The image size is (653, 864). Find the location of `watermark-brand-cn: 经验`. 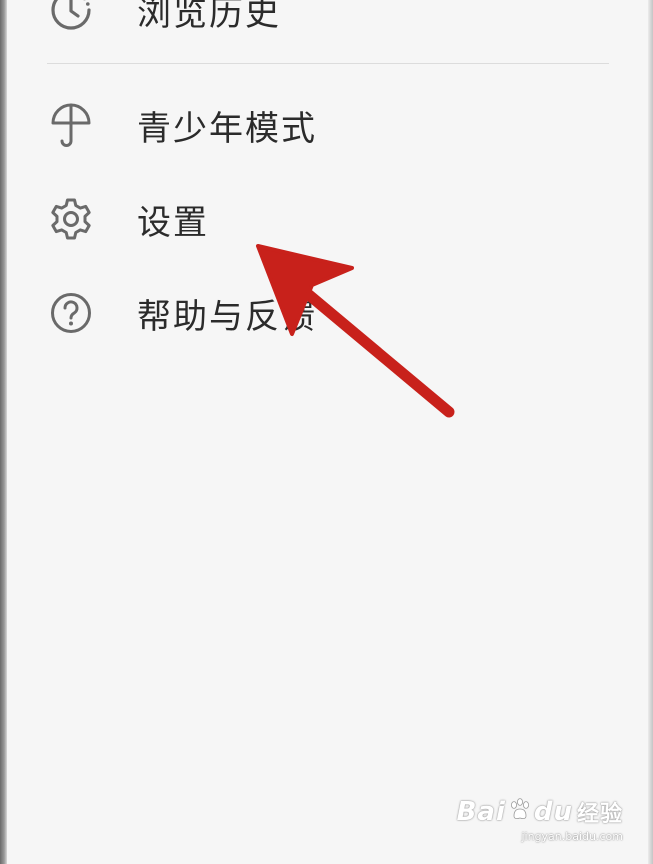

watermark-brand-cn: 经验 is located at coordinates (599, 814).